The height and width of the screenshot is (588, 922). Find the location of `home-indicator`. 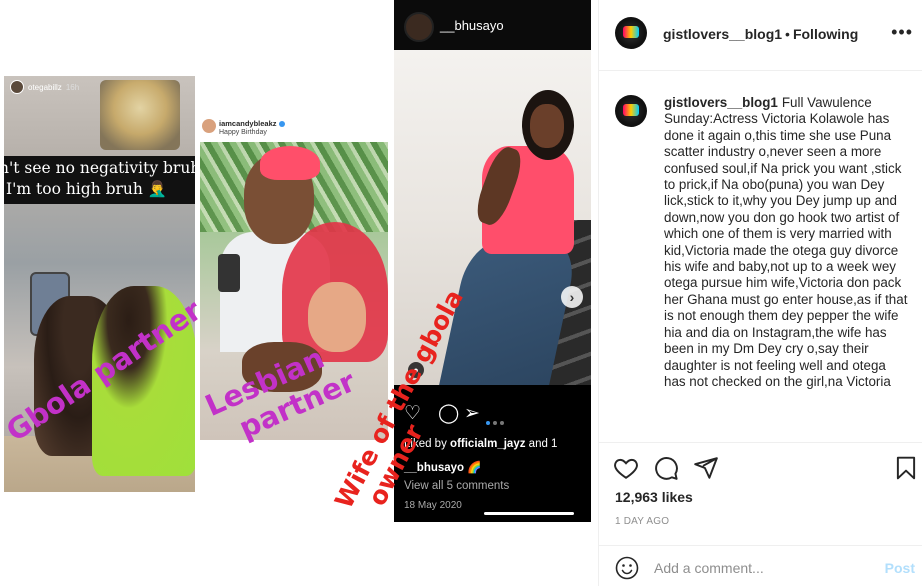

home-indicator is located at coordinates (529, 513).